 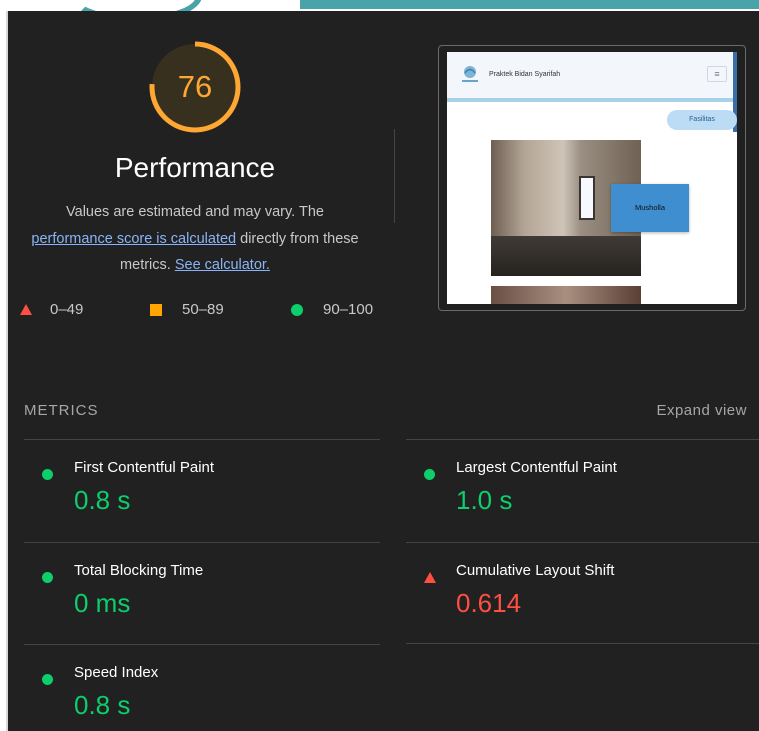 I want to click on metric-largest-contentful-paint: Largest Contentful Paint 1.0 s, so click(x=582, y=490).